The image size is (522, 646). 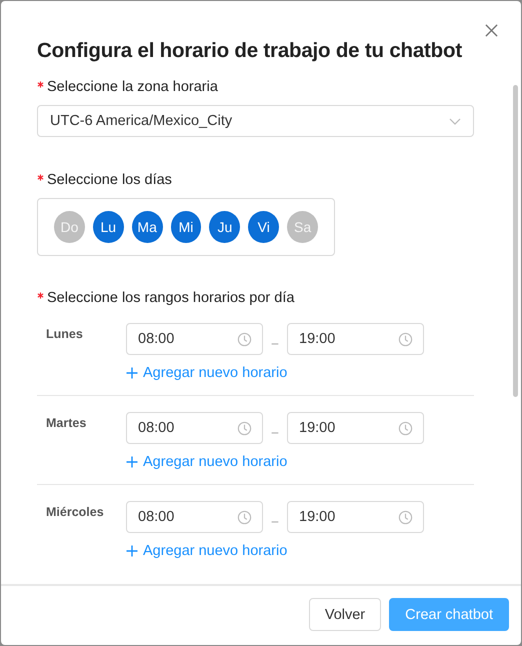 I want to click on dialog-title: Configura el horario de trabajo de tu chatbot, so click(x=250, y=51).